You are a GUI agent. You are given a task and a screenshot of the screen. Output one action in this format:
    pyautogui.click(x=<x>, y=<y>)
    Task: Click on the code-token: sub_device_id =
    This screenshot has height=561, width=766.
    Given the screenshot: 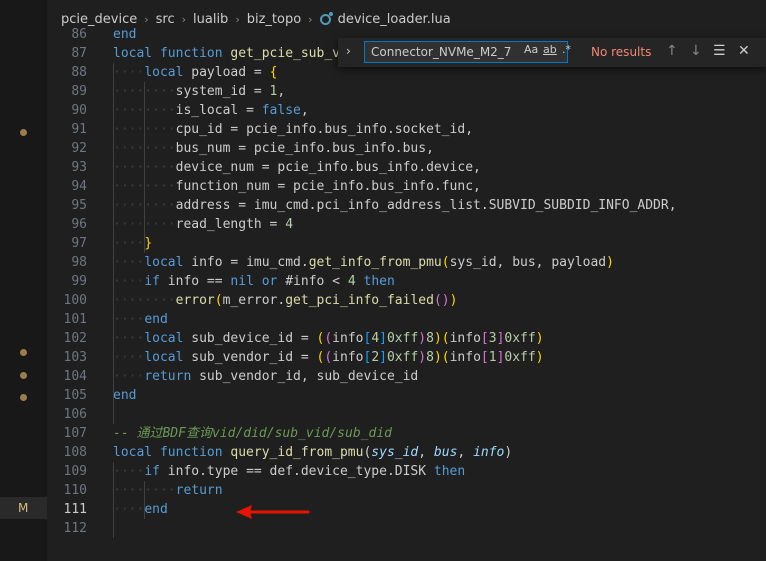 What is the action you would take?
    pyautogui.click(x=254, y=338)
    